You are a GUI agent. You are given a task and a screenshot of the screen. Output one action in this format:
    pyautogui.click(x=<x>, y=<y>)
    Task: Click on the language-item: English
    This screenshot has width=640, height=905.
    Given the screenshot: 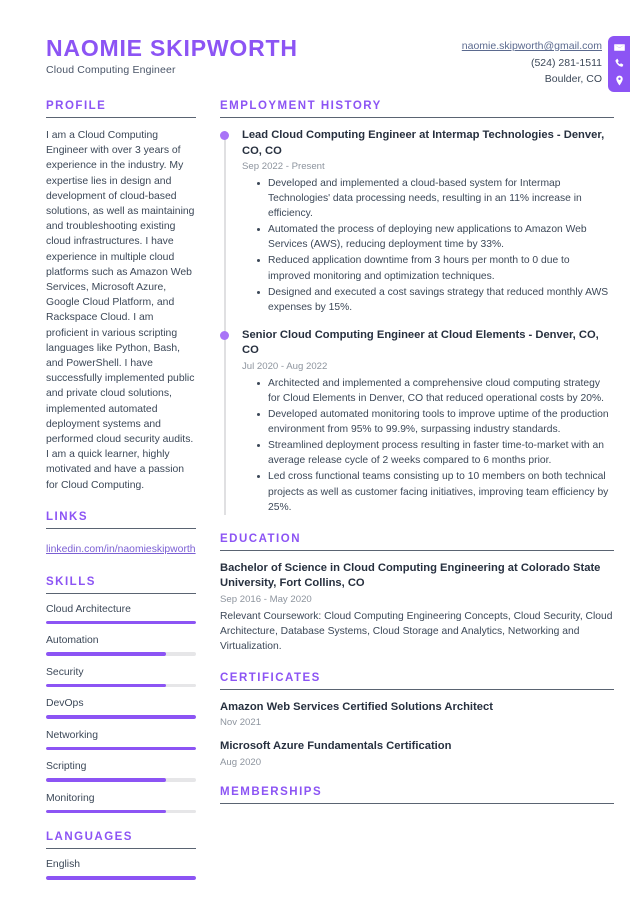 What is the action you would take?
    pyautogui.click(x=121, y=869)
    